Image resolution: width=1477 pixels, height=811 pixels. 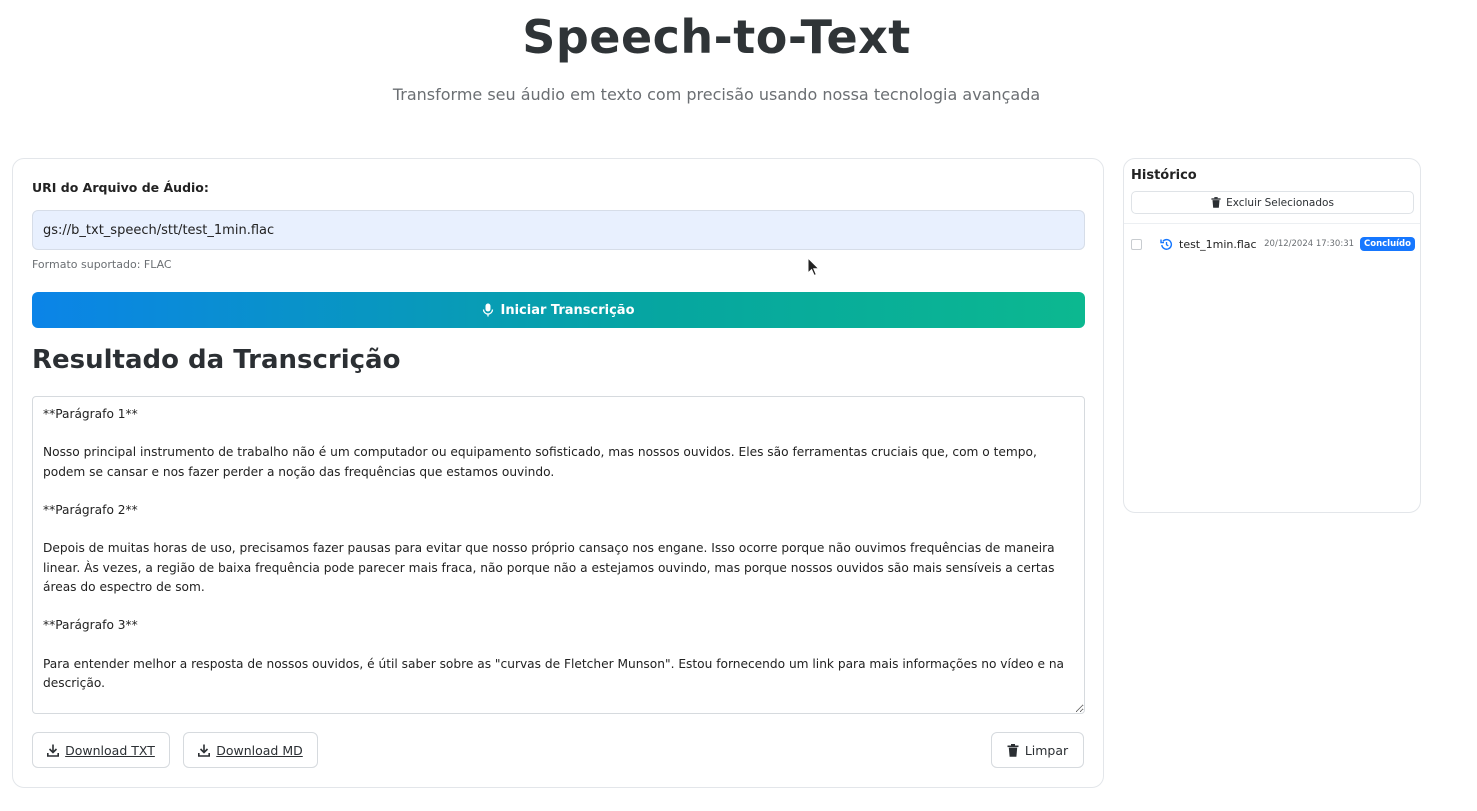 What do you see at coordinates (1387, 244) in the screenshot?
I see `status-badge: Concluído` at bounding box center [1387, 244].